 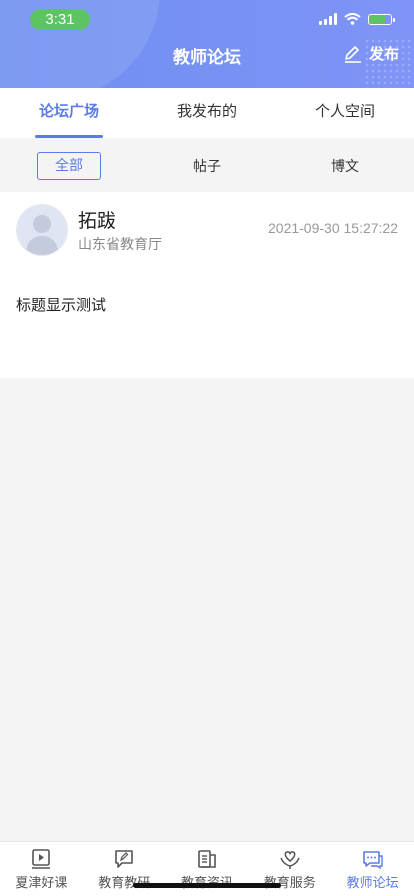 I want to click on tab-forum-square: 论坛广场, so click(x=69, y=113).